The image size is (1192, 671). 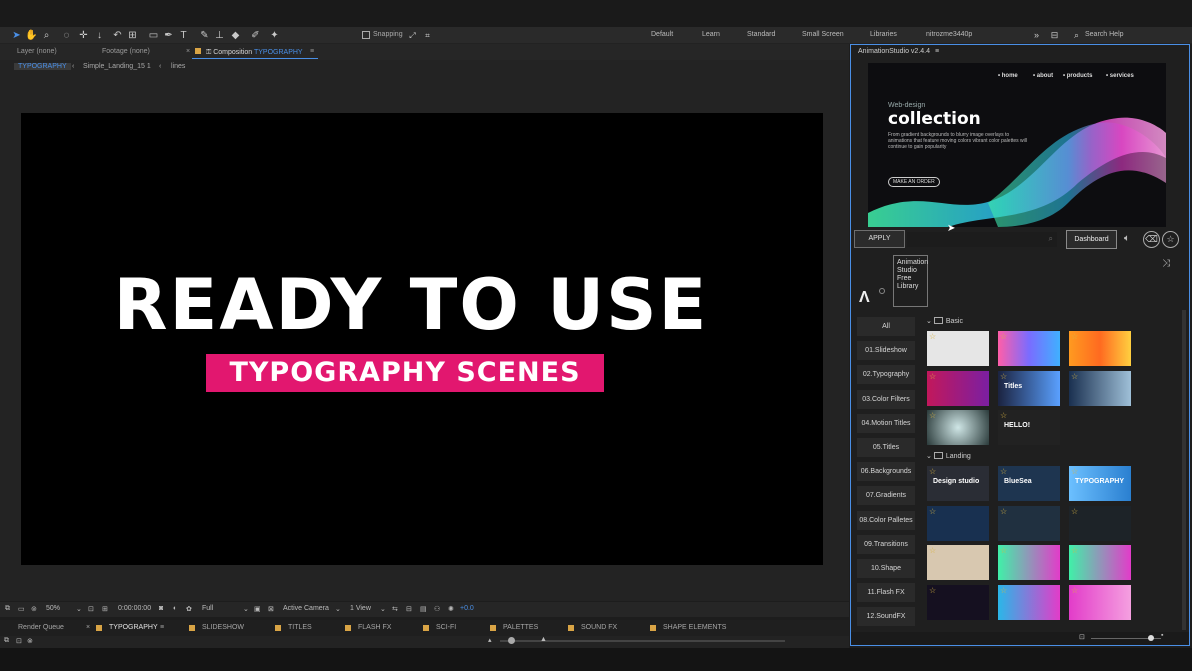 What do you see at coordinates (886, 617) in the screenshot?
I see `category-12-soundfx: 12.SoundFX` at bounding box center [886, 617].